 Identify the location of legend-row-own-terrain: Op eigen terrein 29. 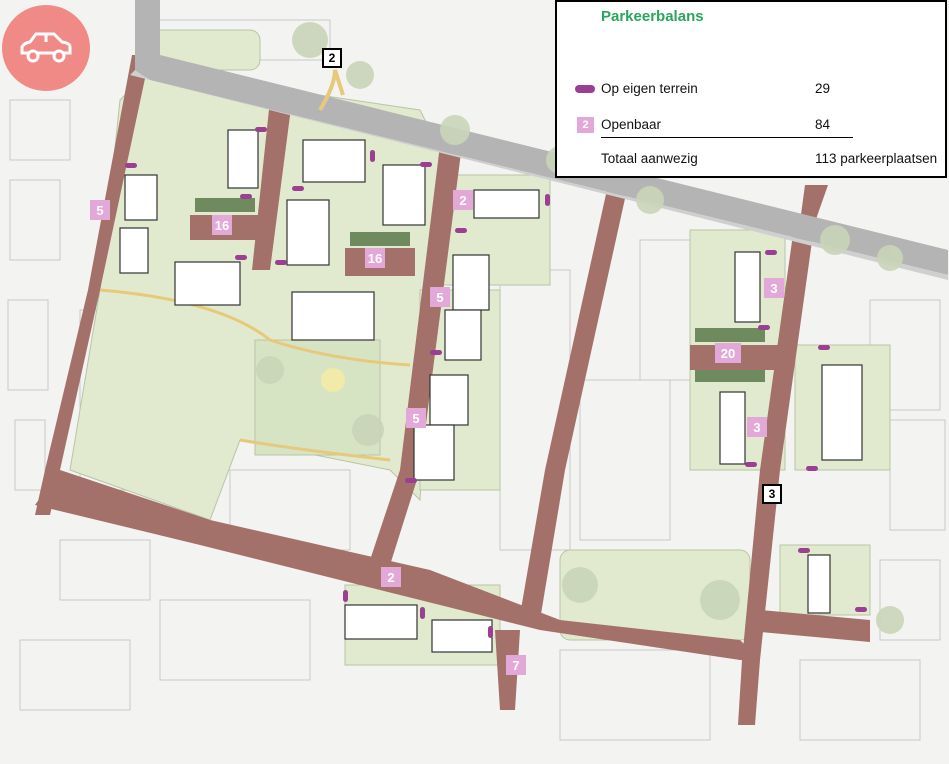
(753, 89).